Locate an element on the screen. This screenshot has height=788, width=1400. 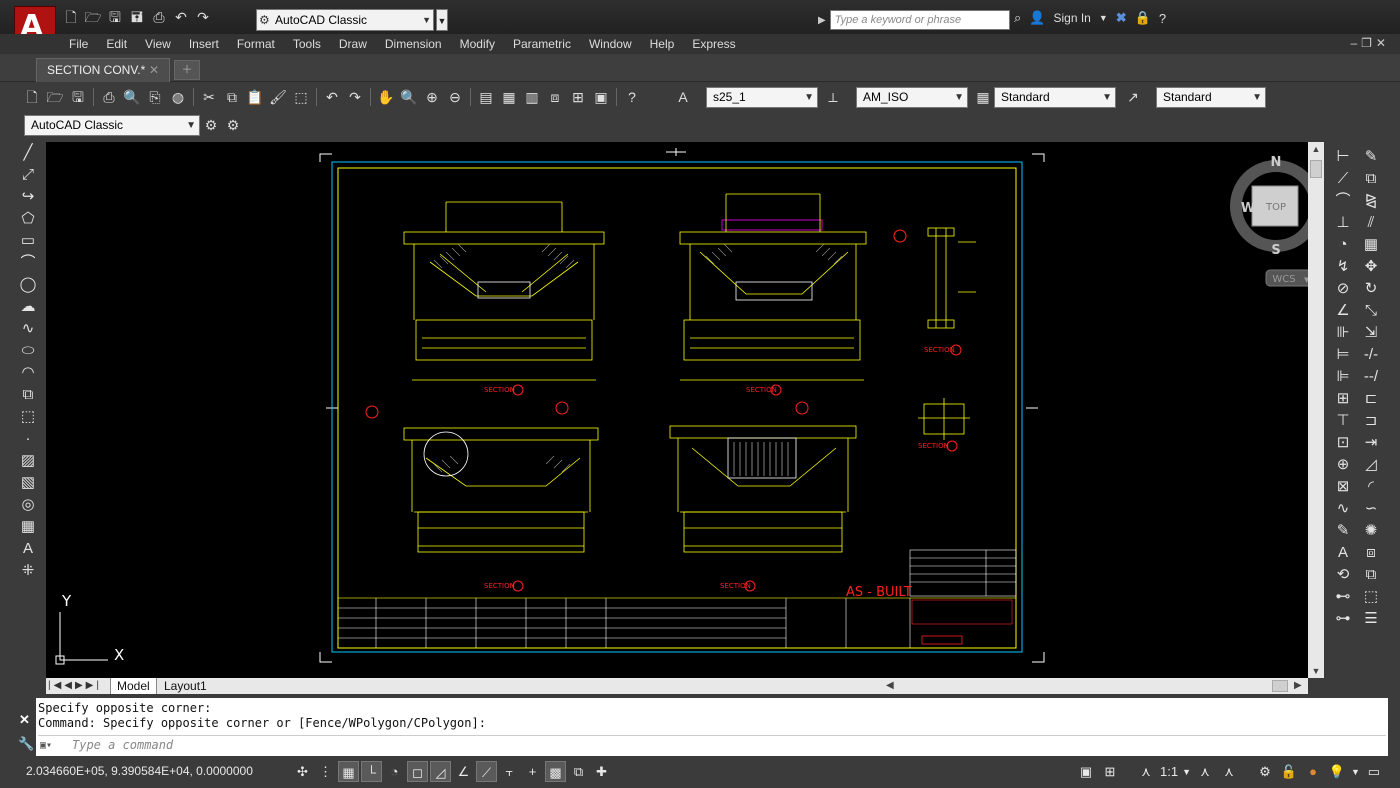
sheet-set-icon: ⧈ is located at coordinates (555, 97).